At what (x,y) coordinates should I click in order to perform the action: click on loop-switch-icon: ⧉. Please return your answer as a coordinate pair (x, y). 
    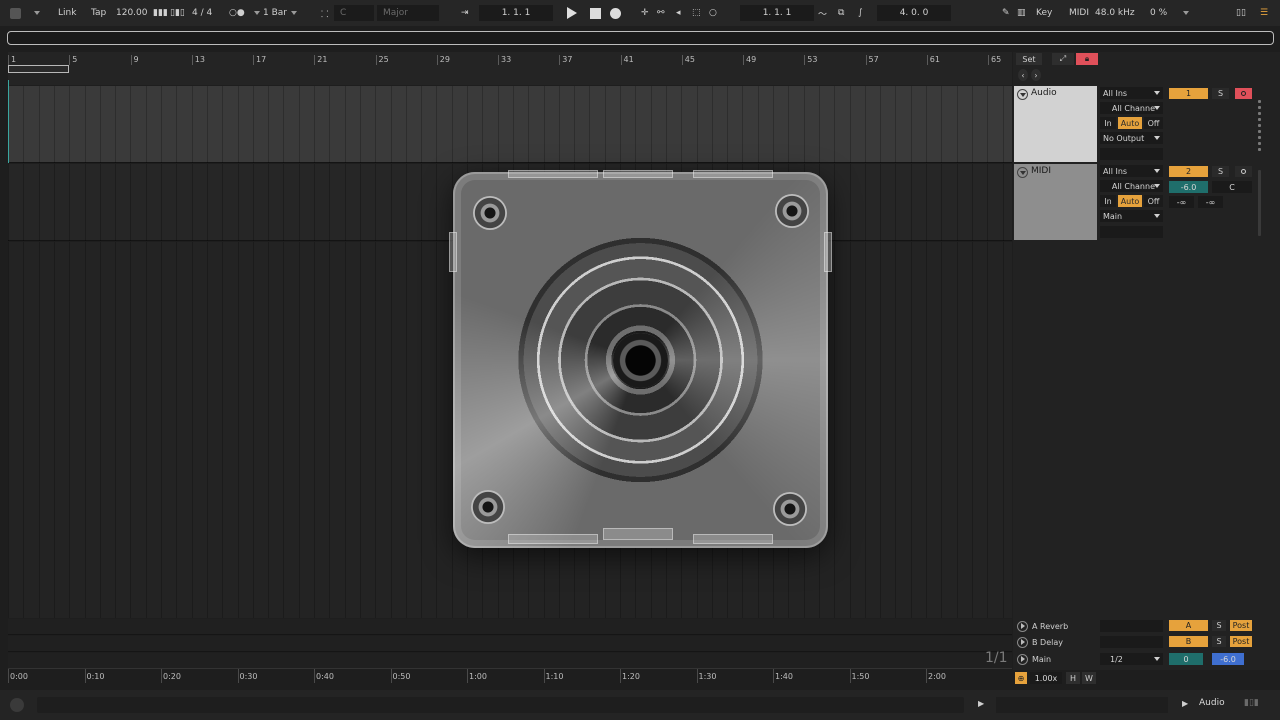
    Looking at the image, I should click on (841, 13).